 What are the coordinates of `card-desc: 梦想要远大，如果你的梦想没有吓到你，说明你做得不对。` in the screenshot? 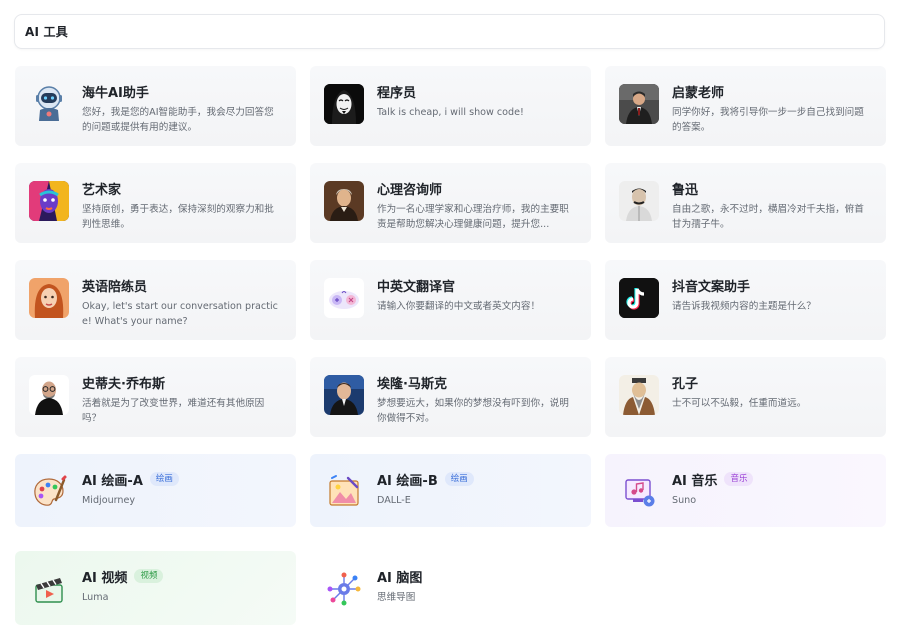 It's located at (473, 411).